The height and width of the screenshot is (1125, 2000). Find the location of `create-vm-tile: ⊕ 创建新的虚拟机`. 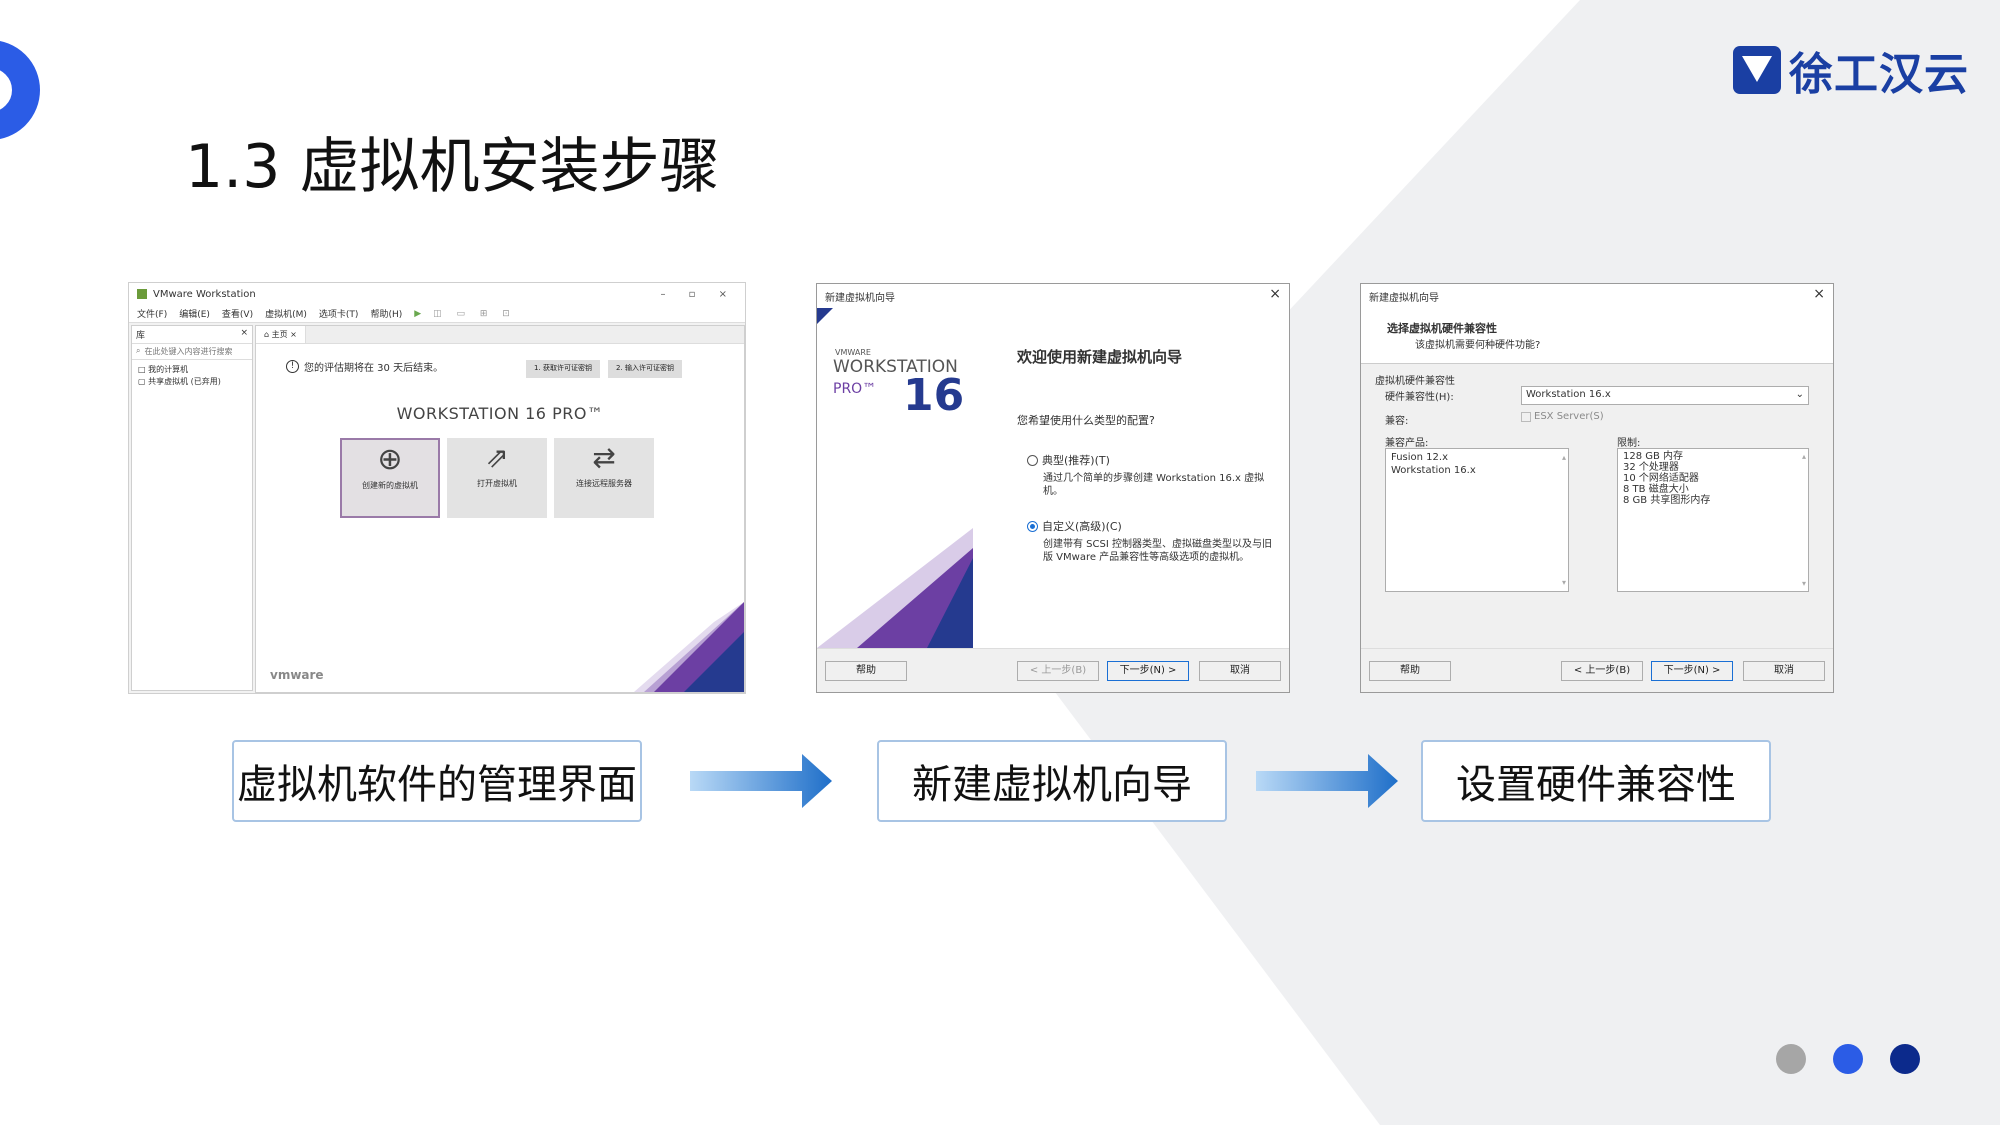

create-vm-tile: ⊕ 创建新的虚拟机 is located at coordinates (390, 478).